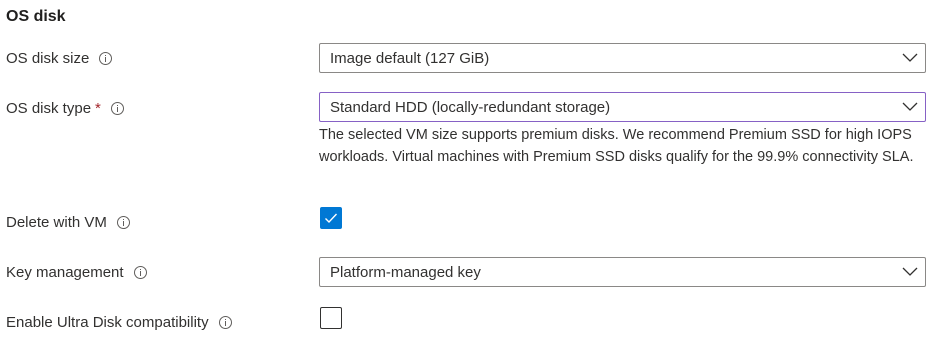 The width and height of the screenshot is (946, 342). I want to click on section-title: OS disk, so click(36, 16).